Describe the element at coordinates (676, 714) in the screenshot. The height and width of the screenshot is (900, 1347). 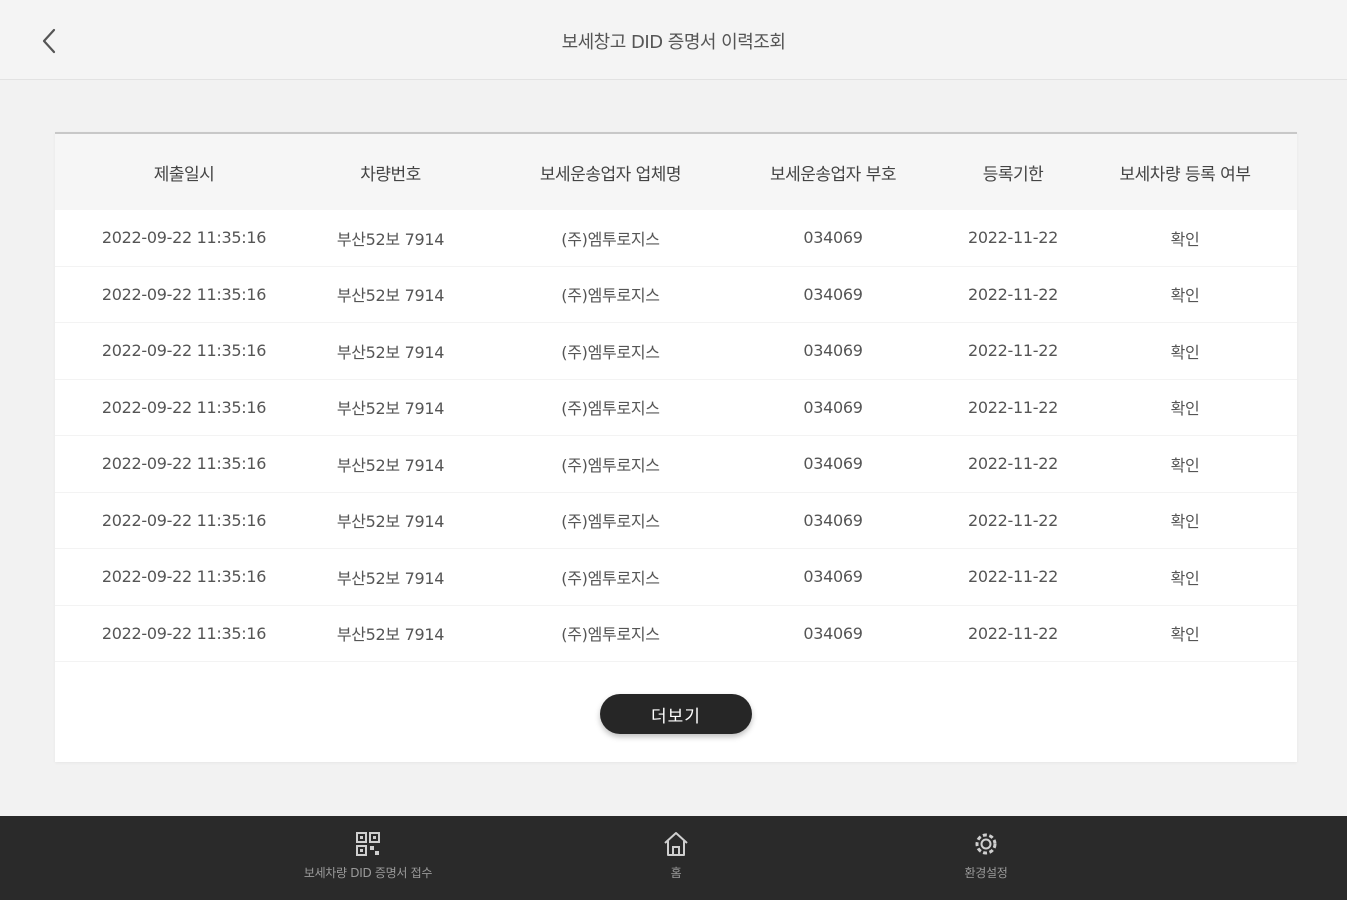
I see `load-more-button: 더보기` at that location.